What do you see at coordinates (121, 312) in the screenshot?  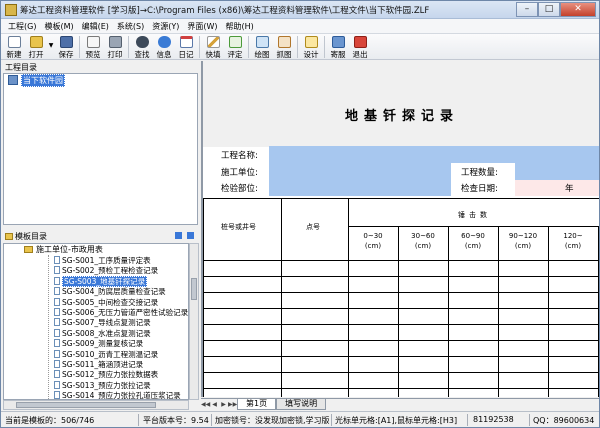 I see `template-item: SG-S006_无压力管道严密性试验记录` at bounding box center [121, 312].